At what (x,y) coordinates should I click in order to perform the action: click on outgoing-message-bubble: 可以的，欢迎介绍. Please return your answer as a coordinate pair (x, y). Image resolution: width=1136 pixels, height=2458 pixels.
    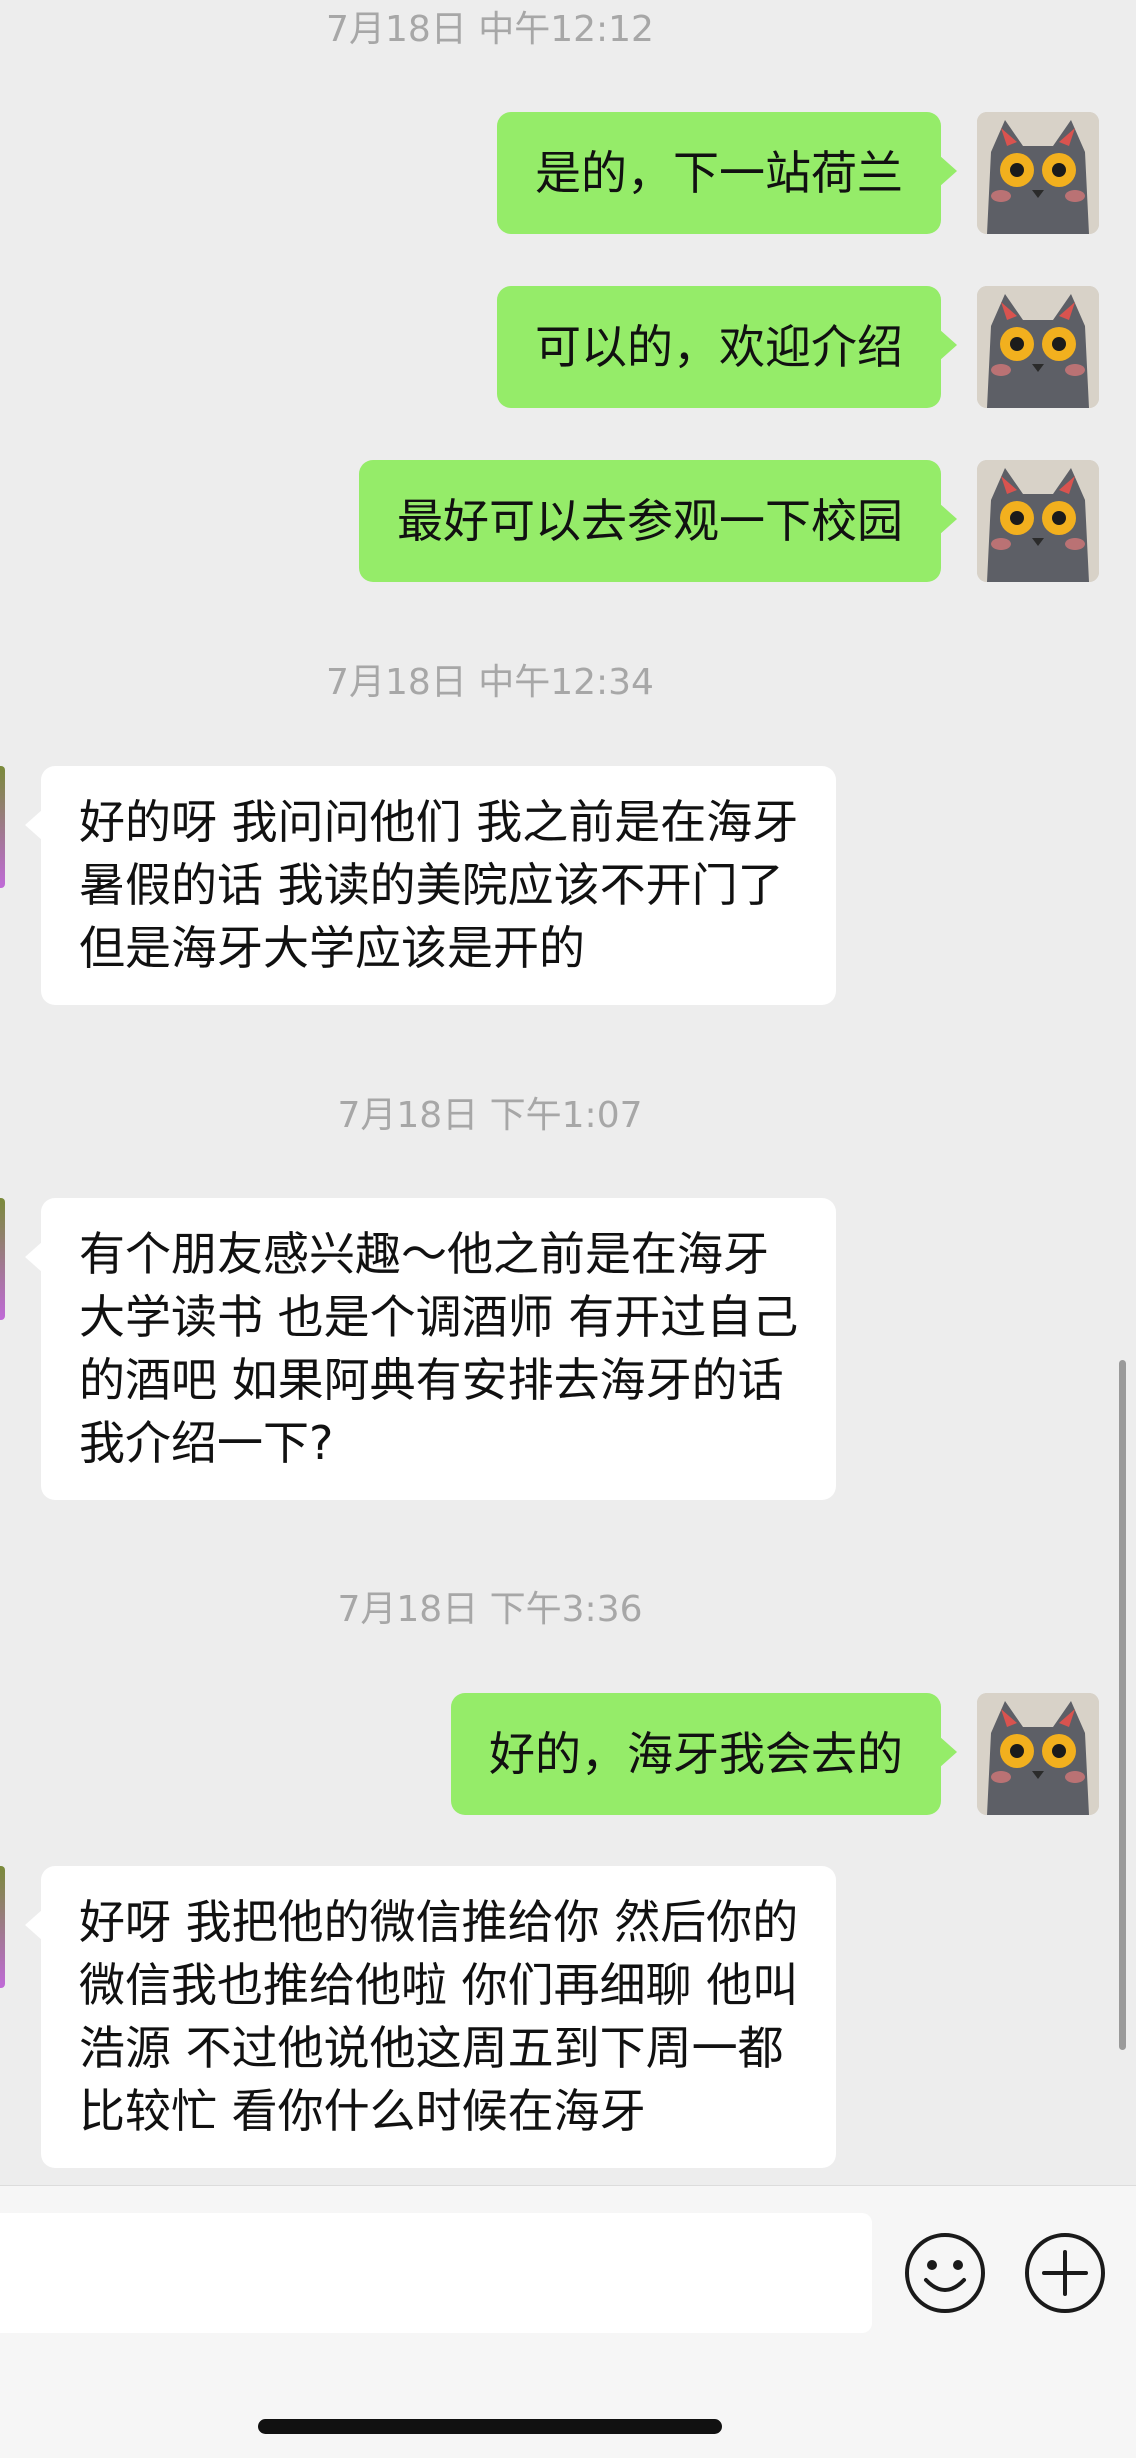
    Looking at the image, I should click on (727, 347).